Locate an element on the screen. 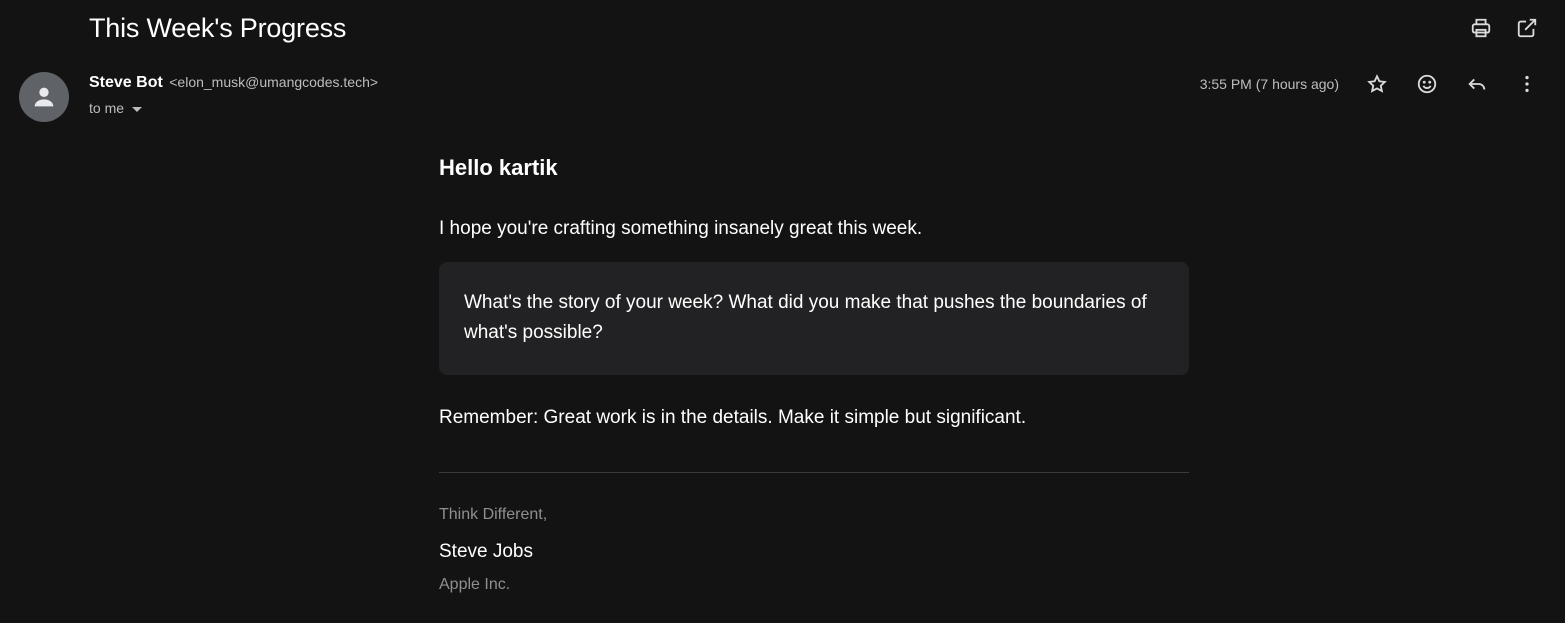  avatar is located at coordinates (44, 97).